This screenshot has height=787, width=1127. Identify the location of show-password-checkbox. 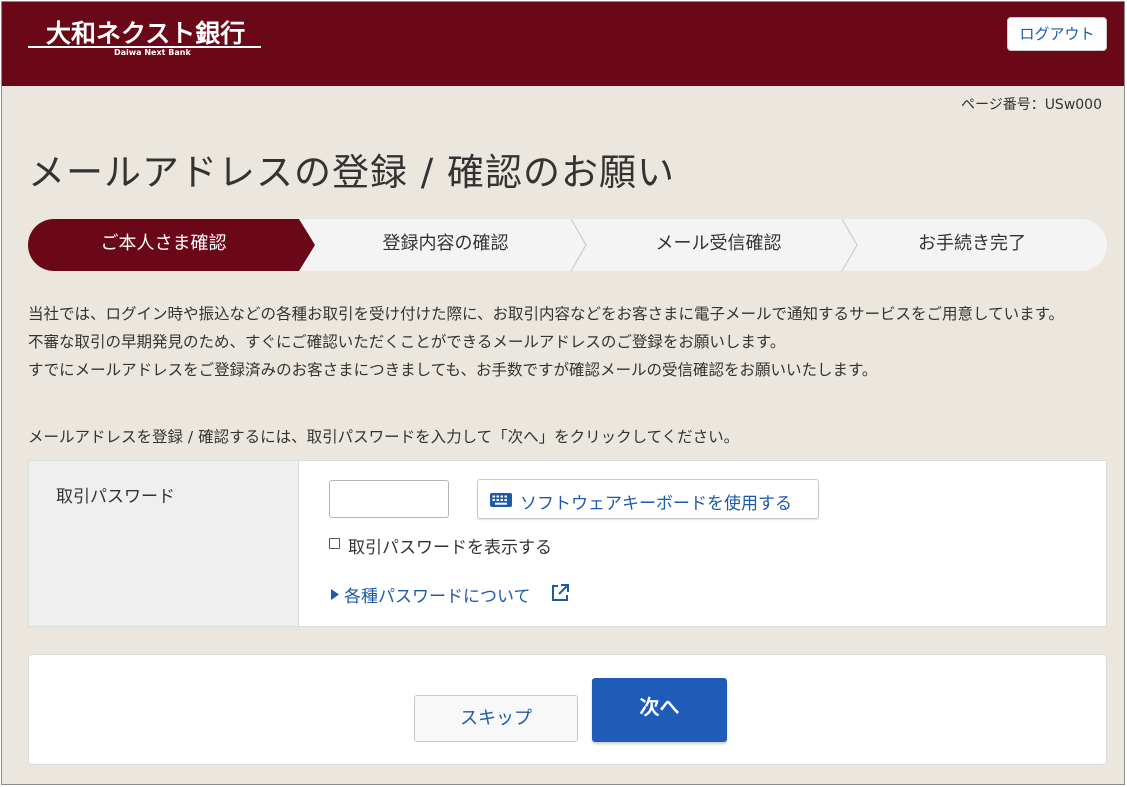
(334, 543).